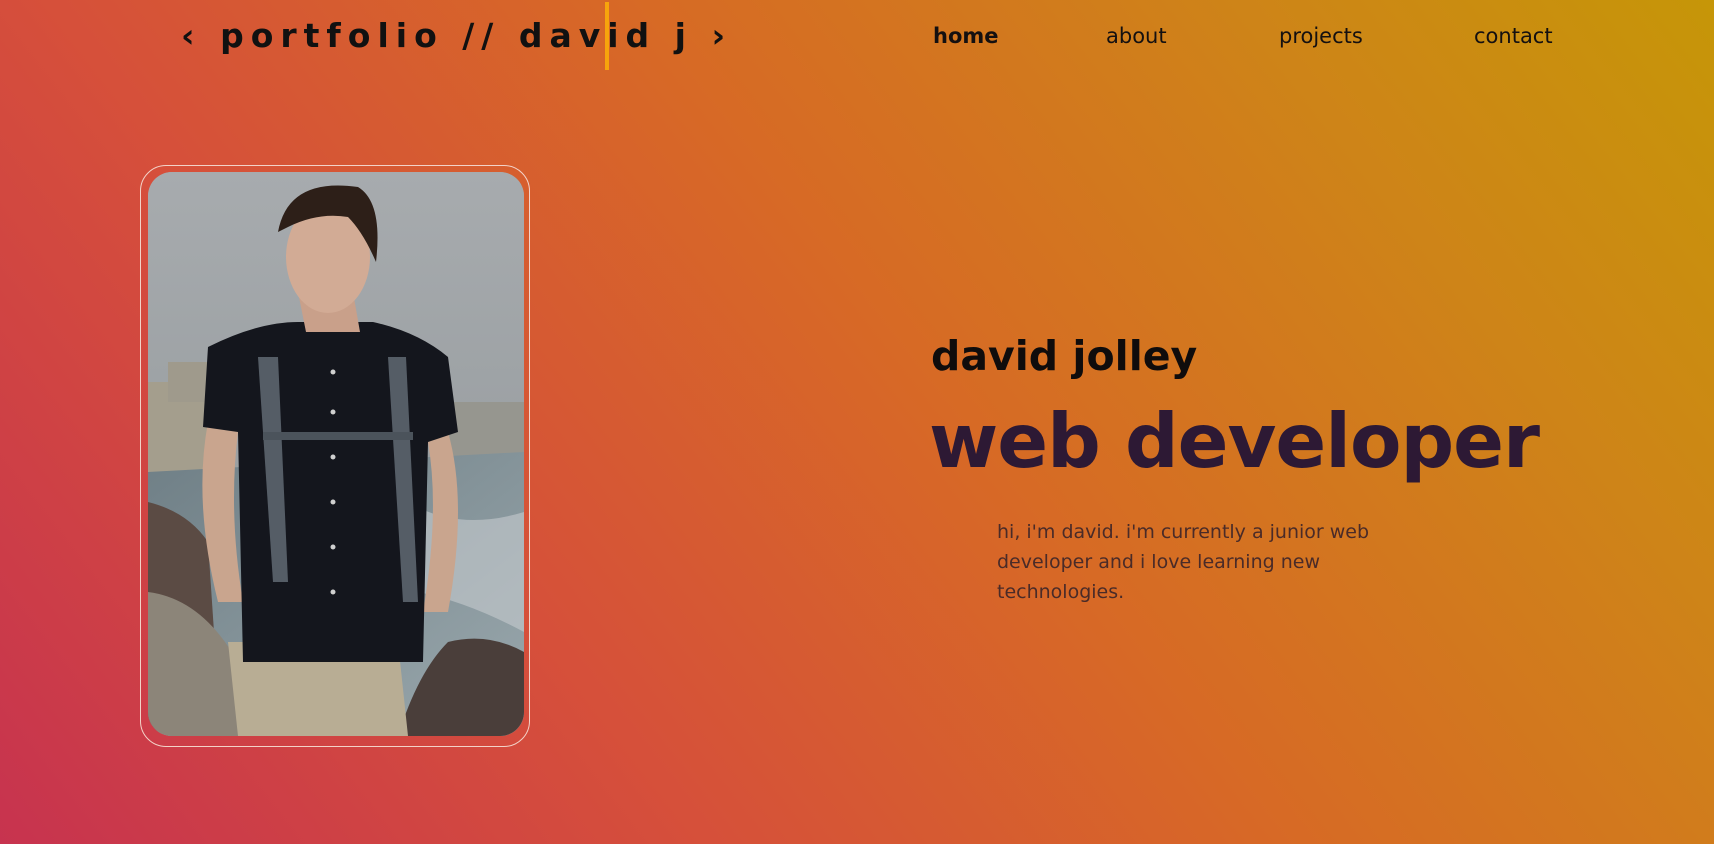 Image resolution: width=1714 pixels, height=844 pixels. I want to click on profile-photo, so click(336, 454).